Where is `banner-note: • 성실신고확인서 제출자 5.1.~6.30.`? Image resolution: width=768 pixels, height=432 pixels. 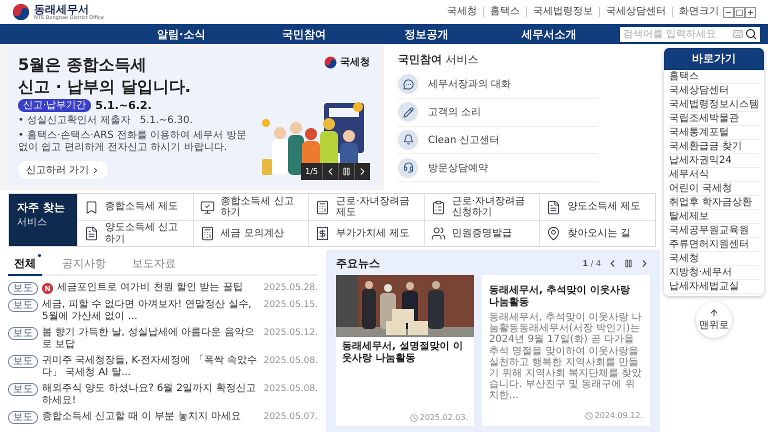 banner-note: • 성실신고확인서 제출자 5.1.~6.30. is located at coordinates (106, 121).